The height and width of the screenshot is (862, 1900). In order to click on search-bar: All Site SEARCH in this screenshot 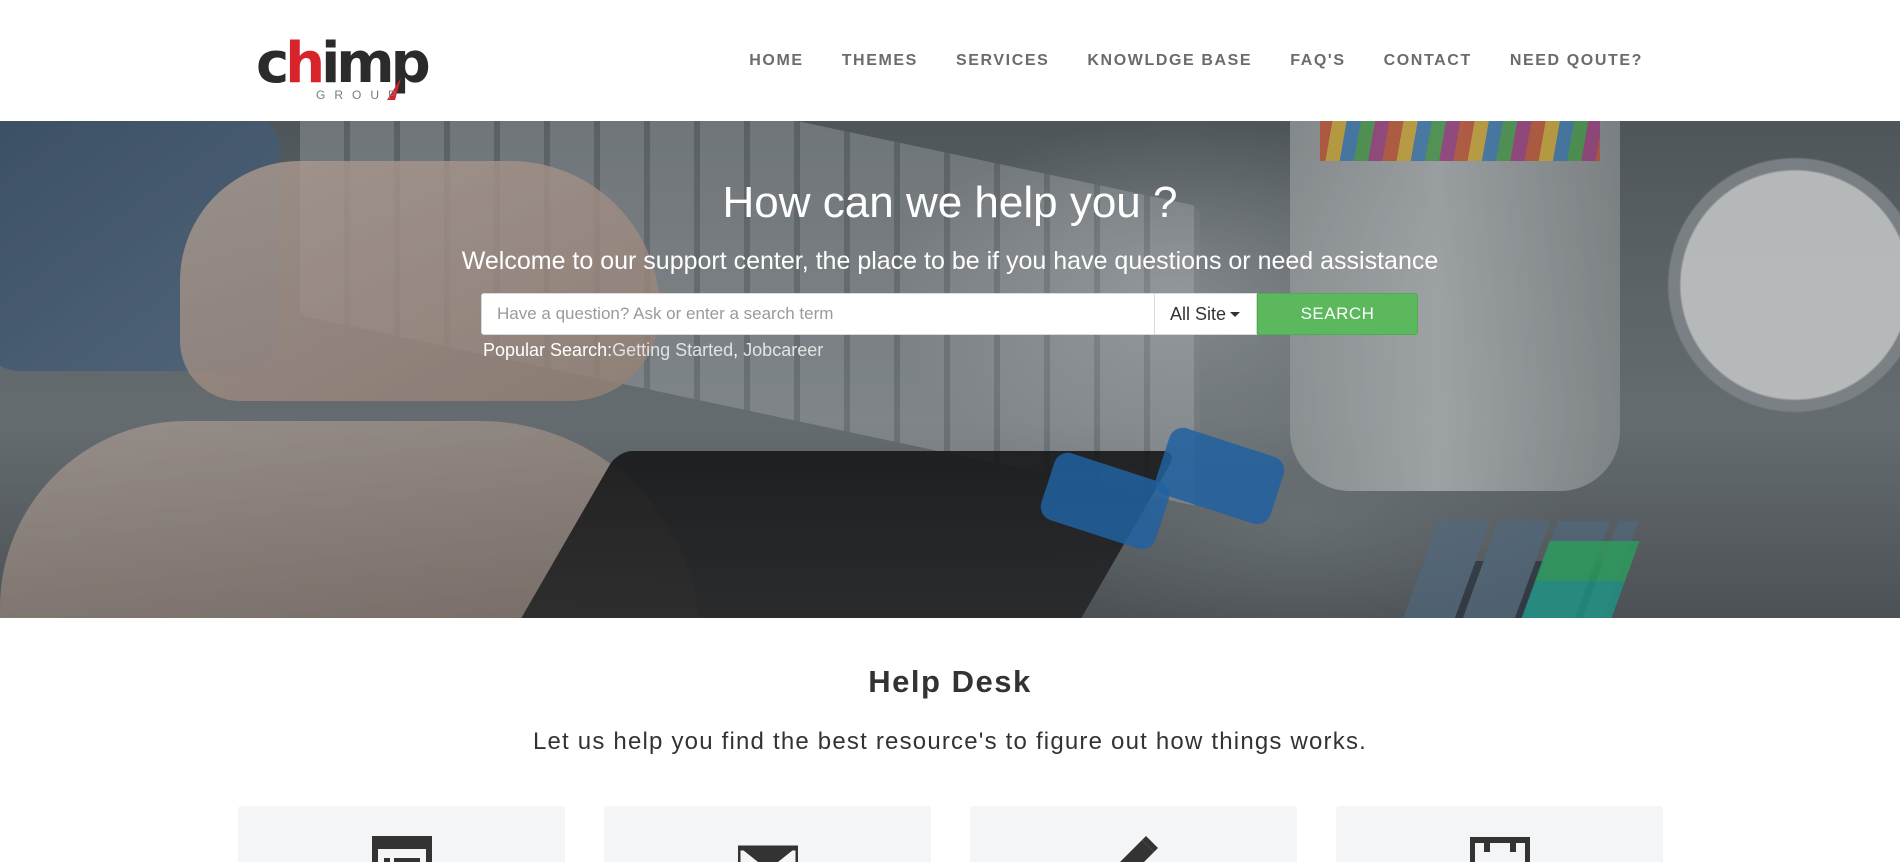, I will do `click(949, 314)`.